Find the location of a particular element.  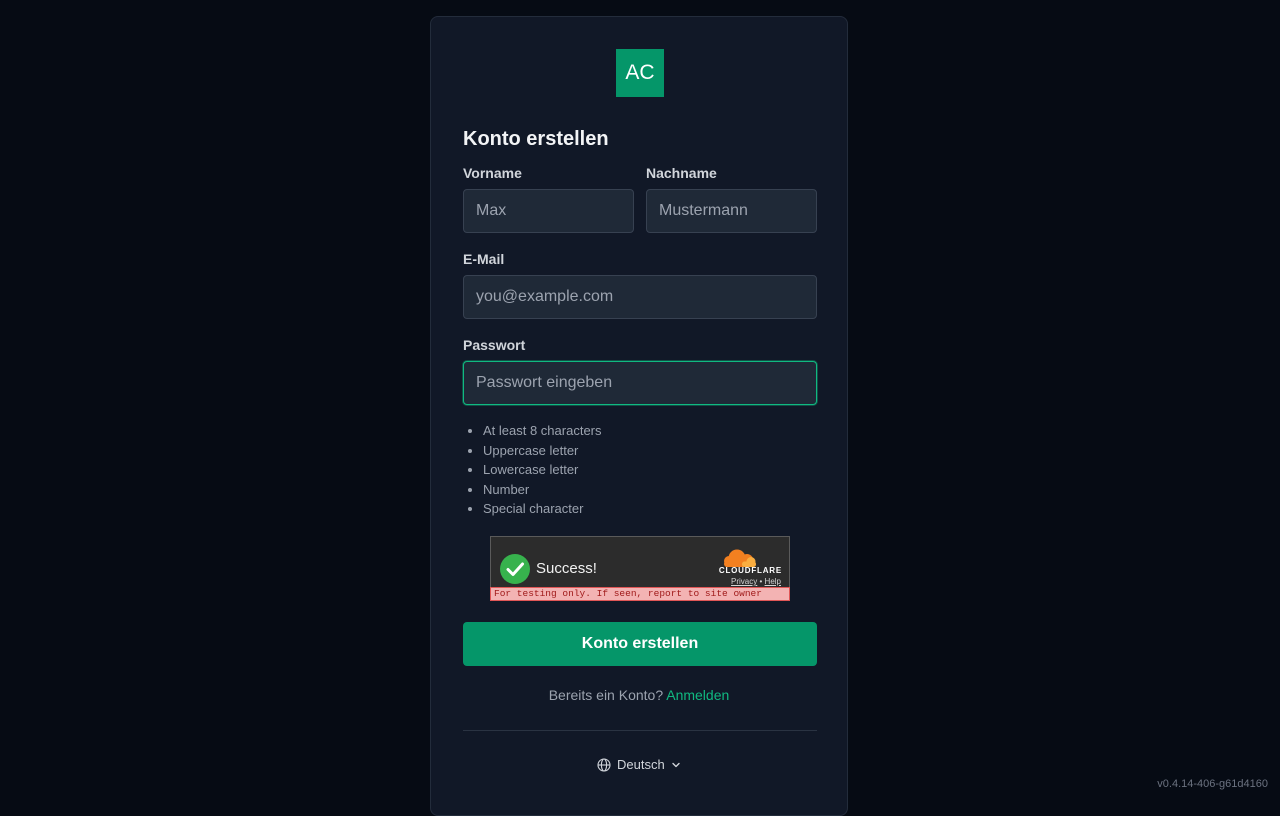

requirement-item: Lowercase letter is located at coordinates (542, 470).